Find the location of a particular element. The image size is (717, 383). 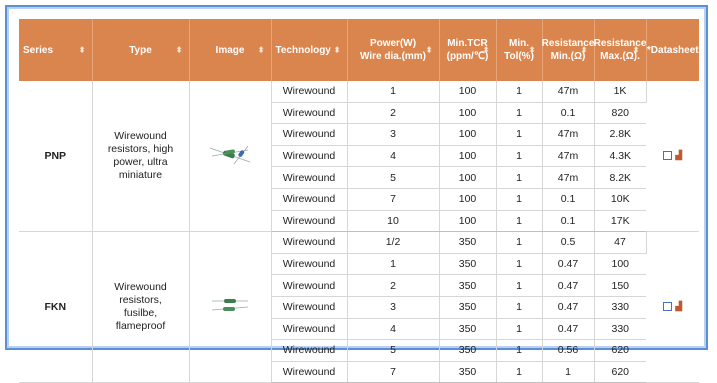

cell-power: 1 is located at coordinates (393, 264).